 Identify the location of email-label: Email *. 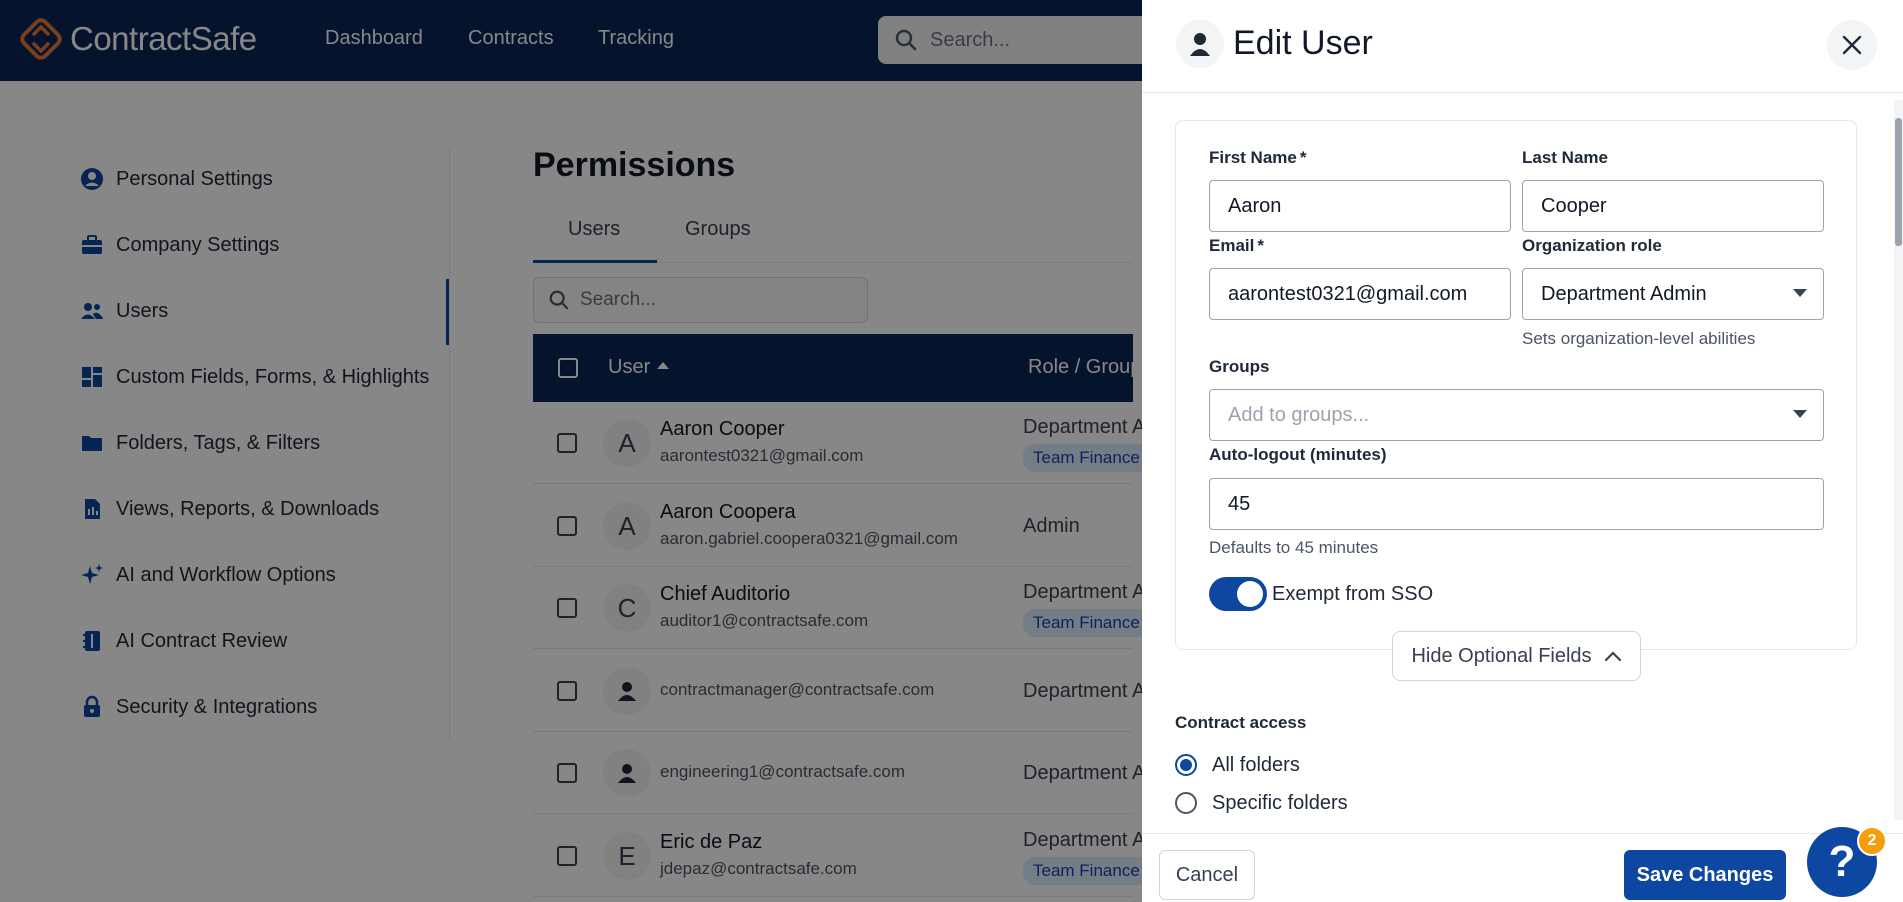
(1236, 246).